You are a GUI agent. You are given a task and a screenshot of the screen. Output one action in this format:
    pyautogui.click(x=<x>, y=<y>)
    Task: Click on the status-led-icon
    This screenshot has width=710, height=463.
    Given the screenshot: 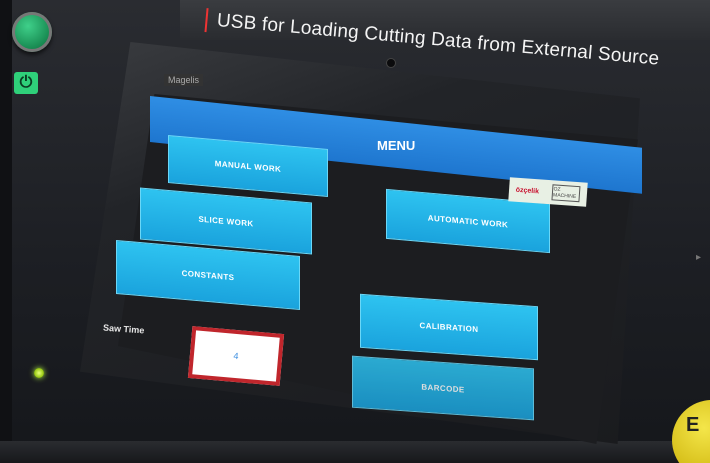 What is the action you would take?
    pyautogui.click(x=39, y=373)
    